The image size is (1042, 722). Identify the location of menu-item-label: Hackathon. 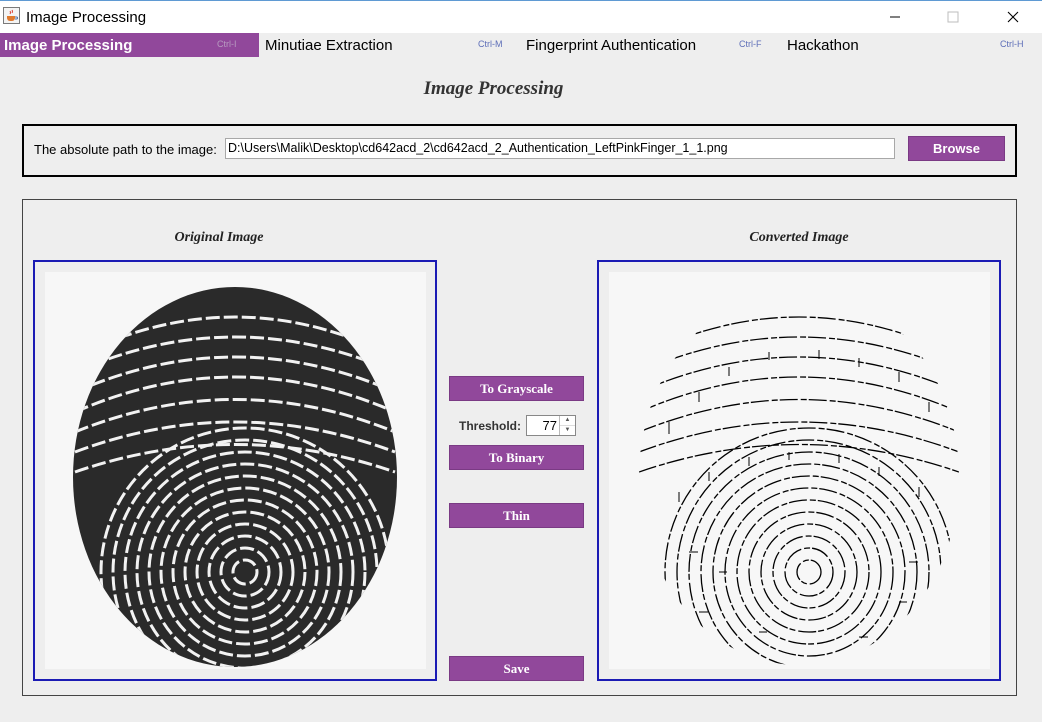
(823, 45).